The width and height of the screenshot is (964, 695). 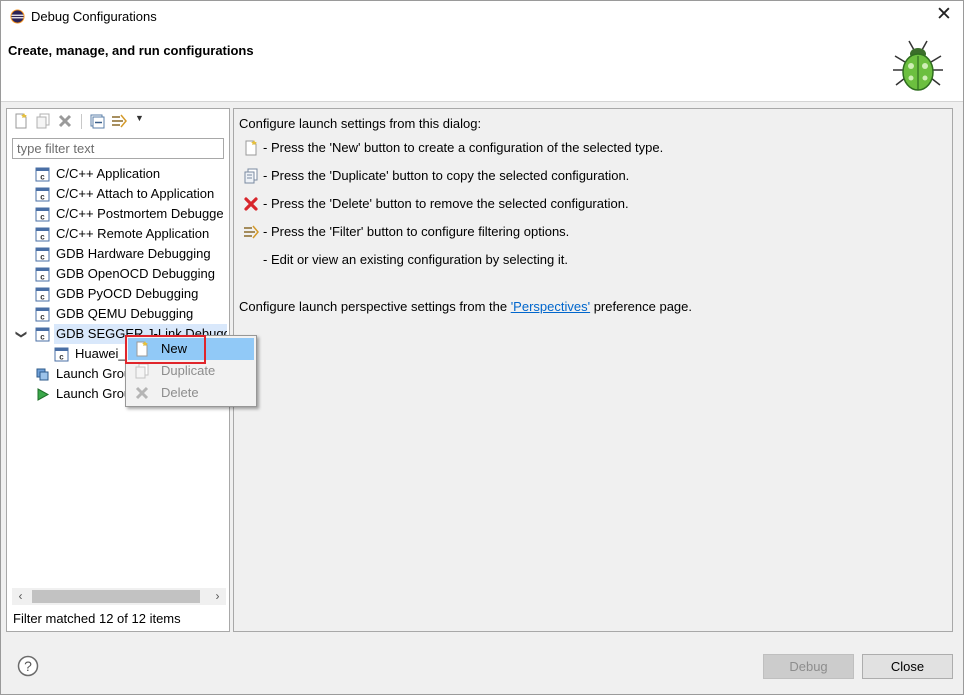 What do you see at coordinates (21, 334) in the screenshot?
I see `chevron-down-icon: ❯` at bounding box center [21, 334].